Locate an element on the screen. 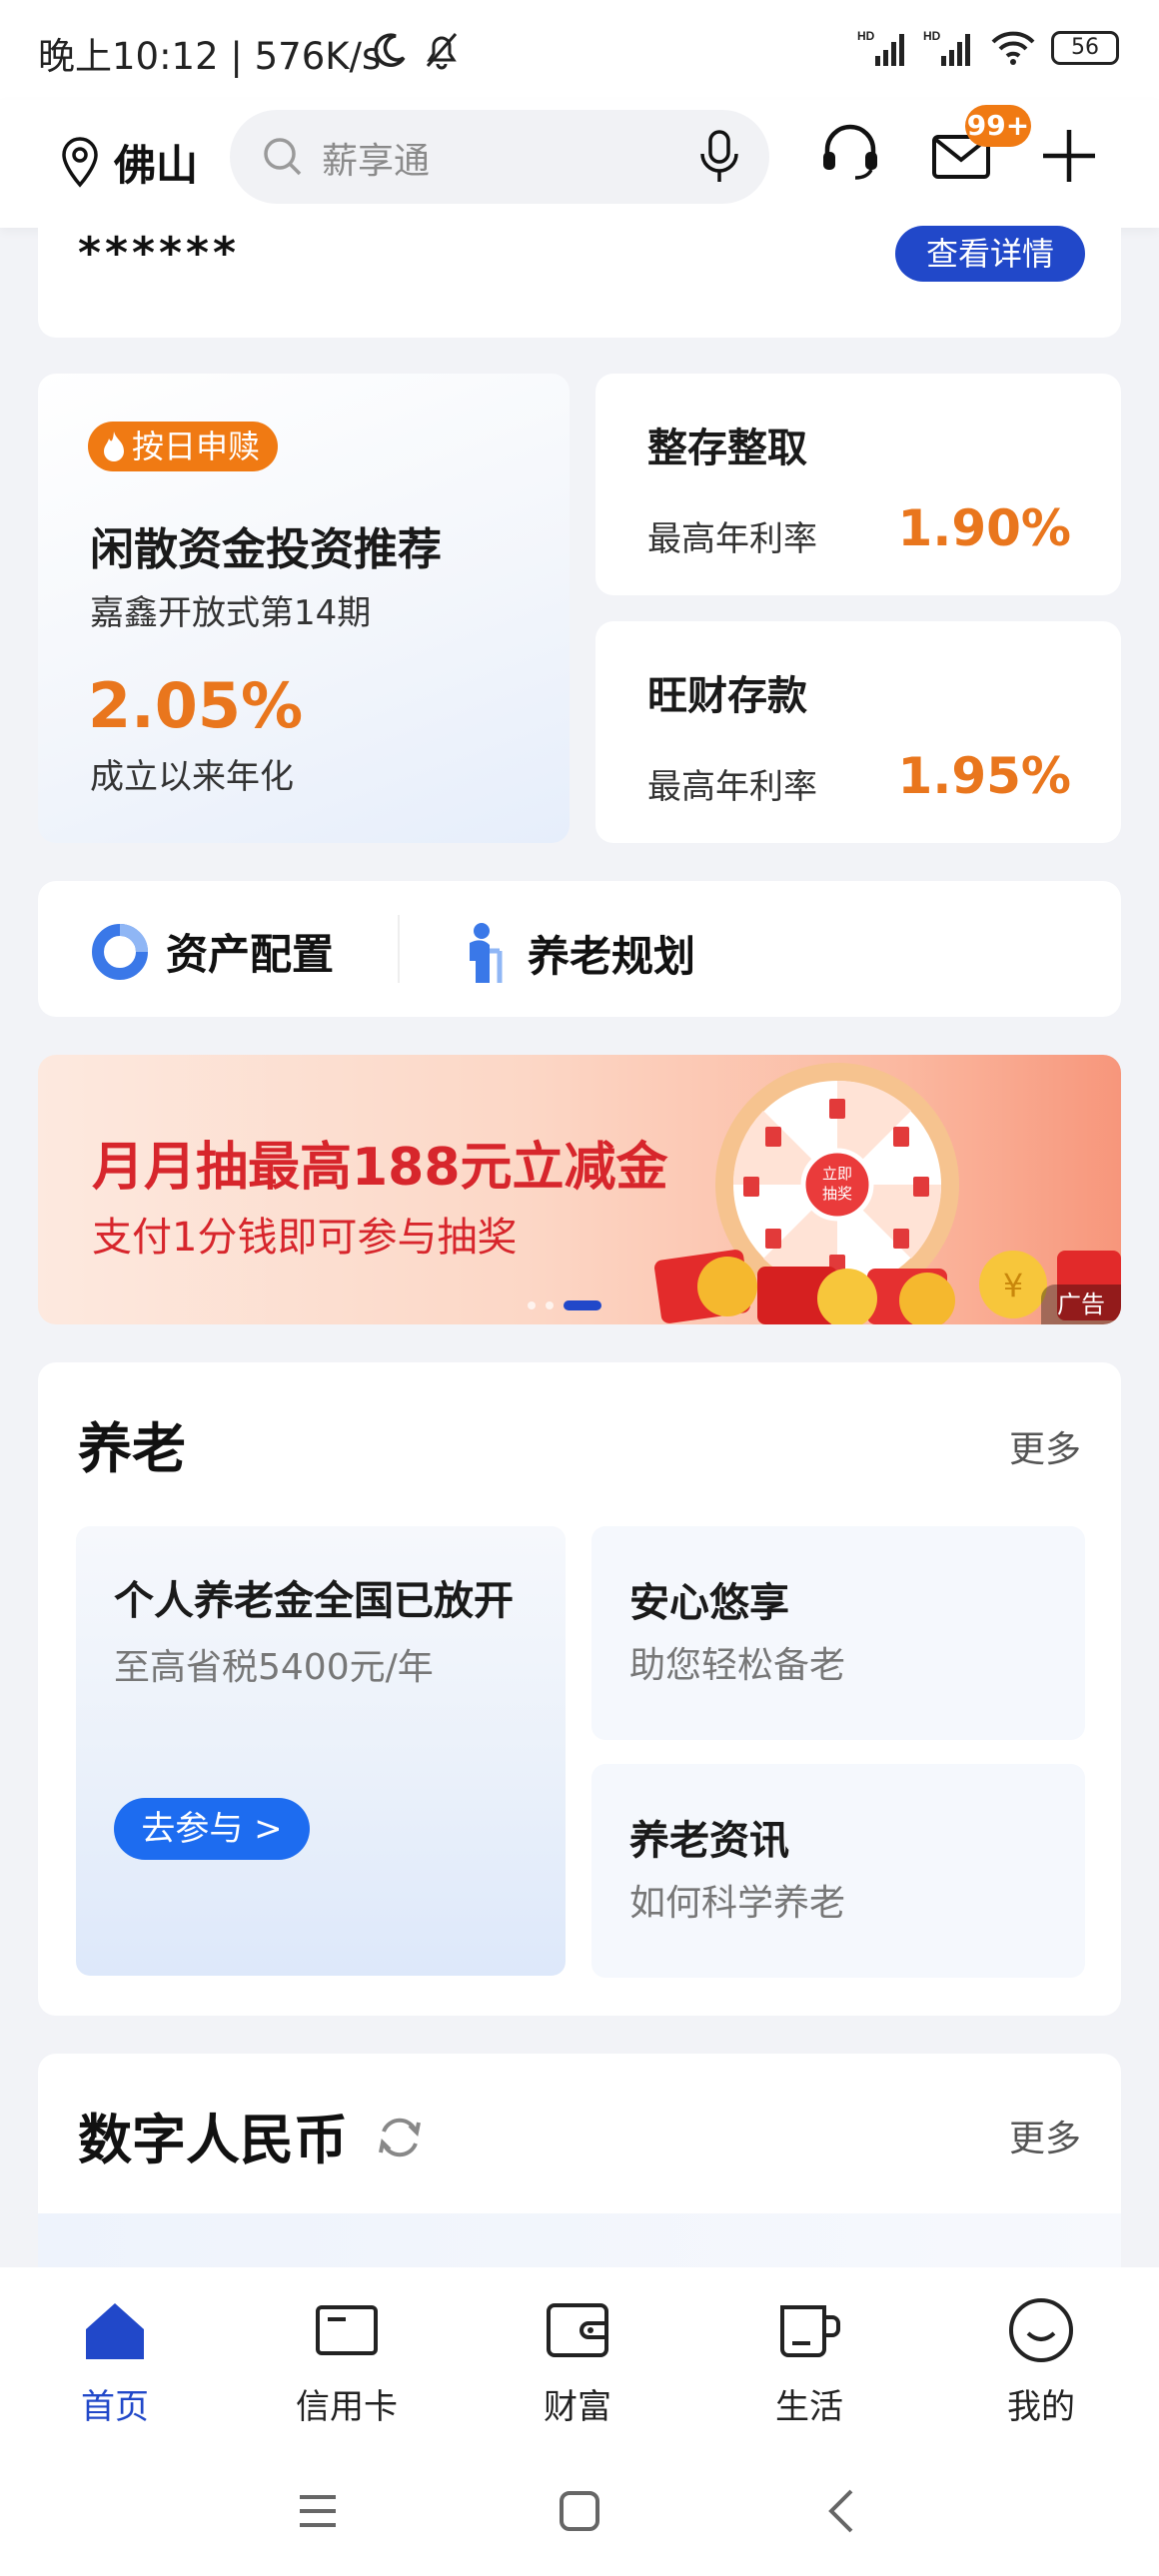  pension-card-title: 安心悠享 is located at coordinates (709, 1603).